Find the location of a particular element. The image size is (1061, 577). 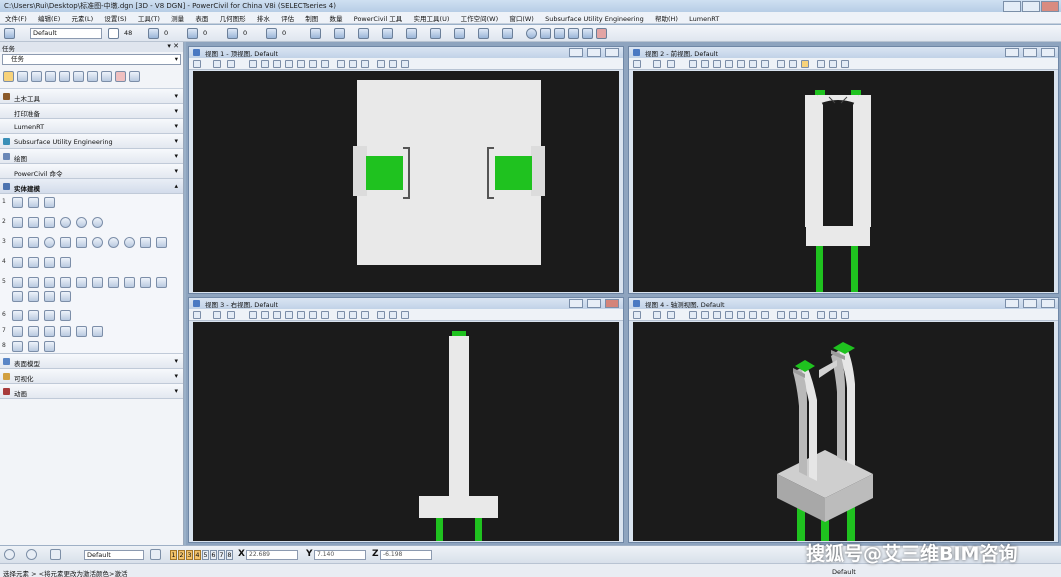

ring-icon is located at coordinates (129, 242).